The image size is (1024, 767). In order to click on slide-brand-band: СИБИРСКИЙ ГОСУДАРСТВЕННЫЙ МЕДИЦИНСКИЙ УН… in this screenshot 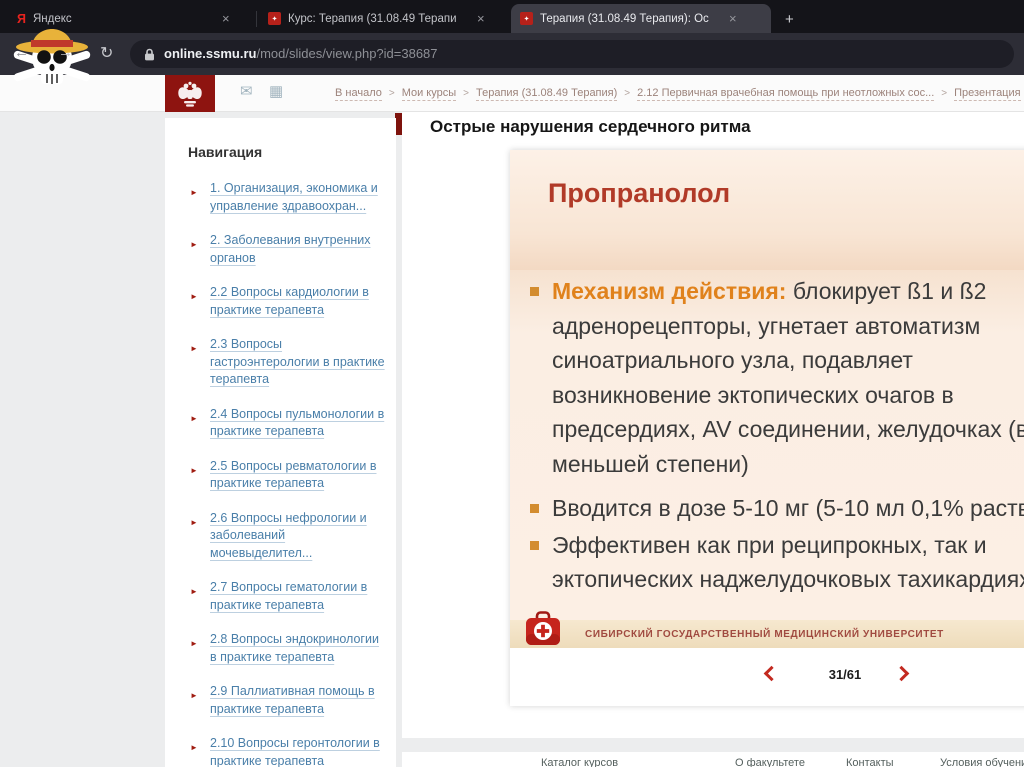, I will do `click(767, 629)`.